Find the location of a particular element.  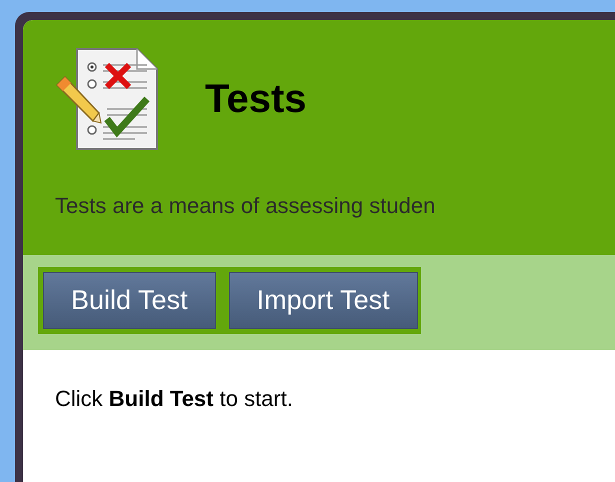

description-text: Tests are a means of assessing studen is located at coordinates (245, 206).